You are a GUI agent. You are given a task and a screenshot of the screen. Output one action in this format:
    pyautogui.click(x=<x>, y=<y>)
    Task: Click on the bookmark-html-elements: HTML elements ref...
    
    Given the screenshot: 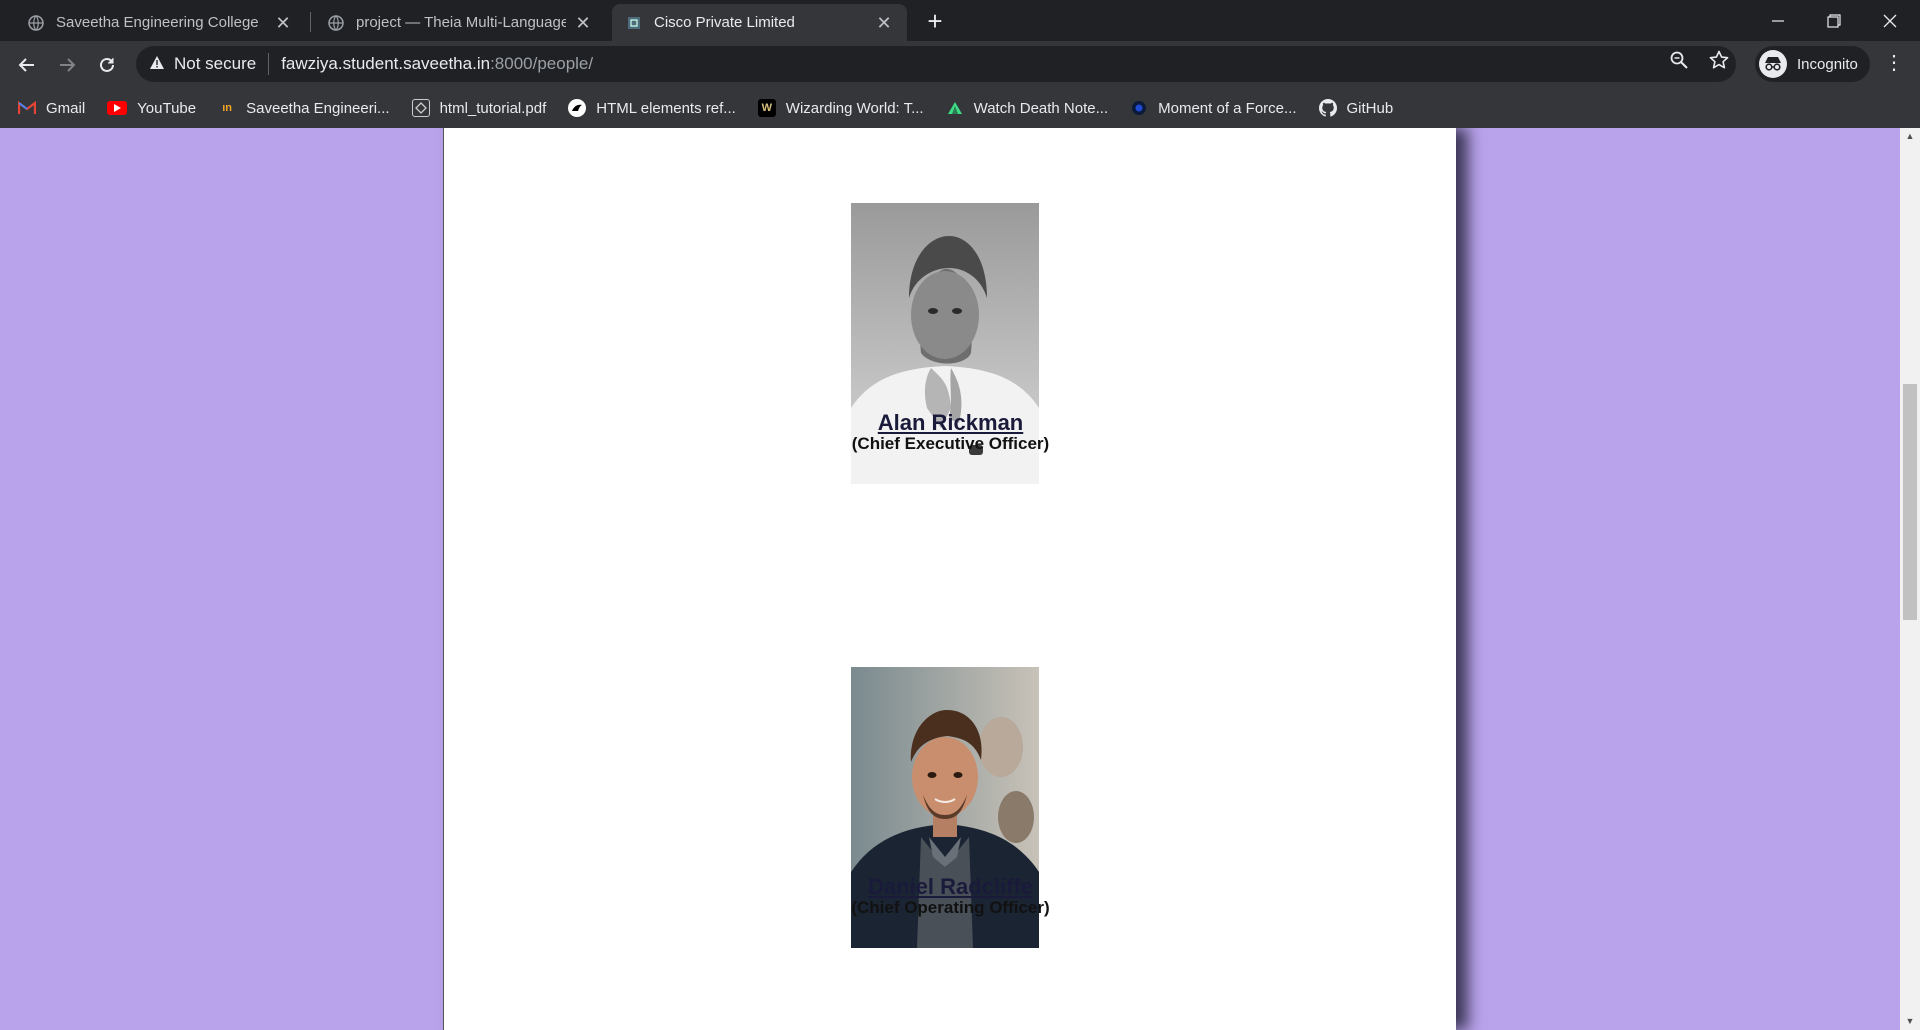 What is the action you would take?
    pyautogui.click(x=652, y=108)
    